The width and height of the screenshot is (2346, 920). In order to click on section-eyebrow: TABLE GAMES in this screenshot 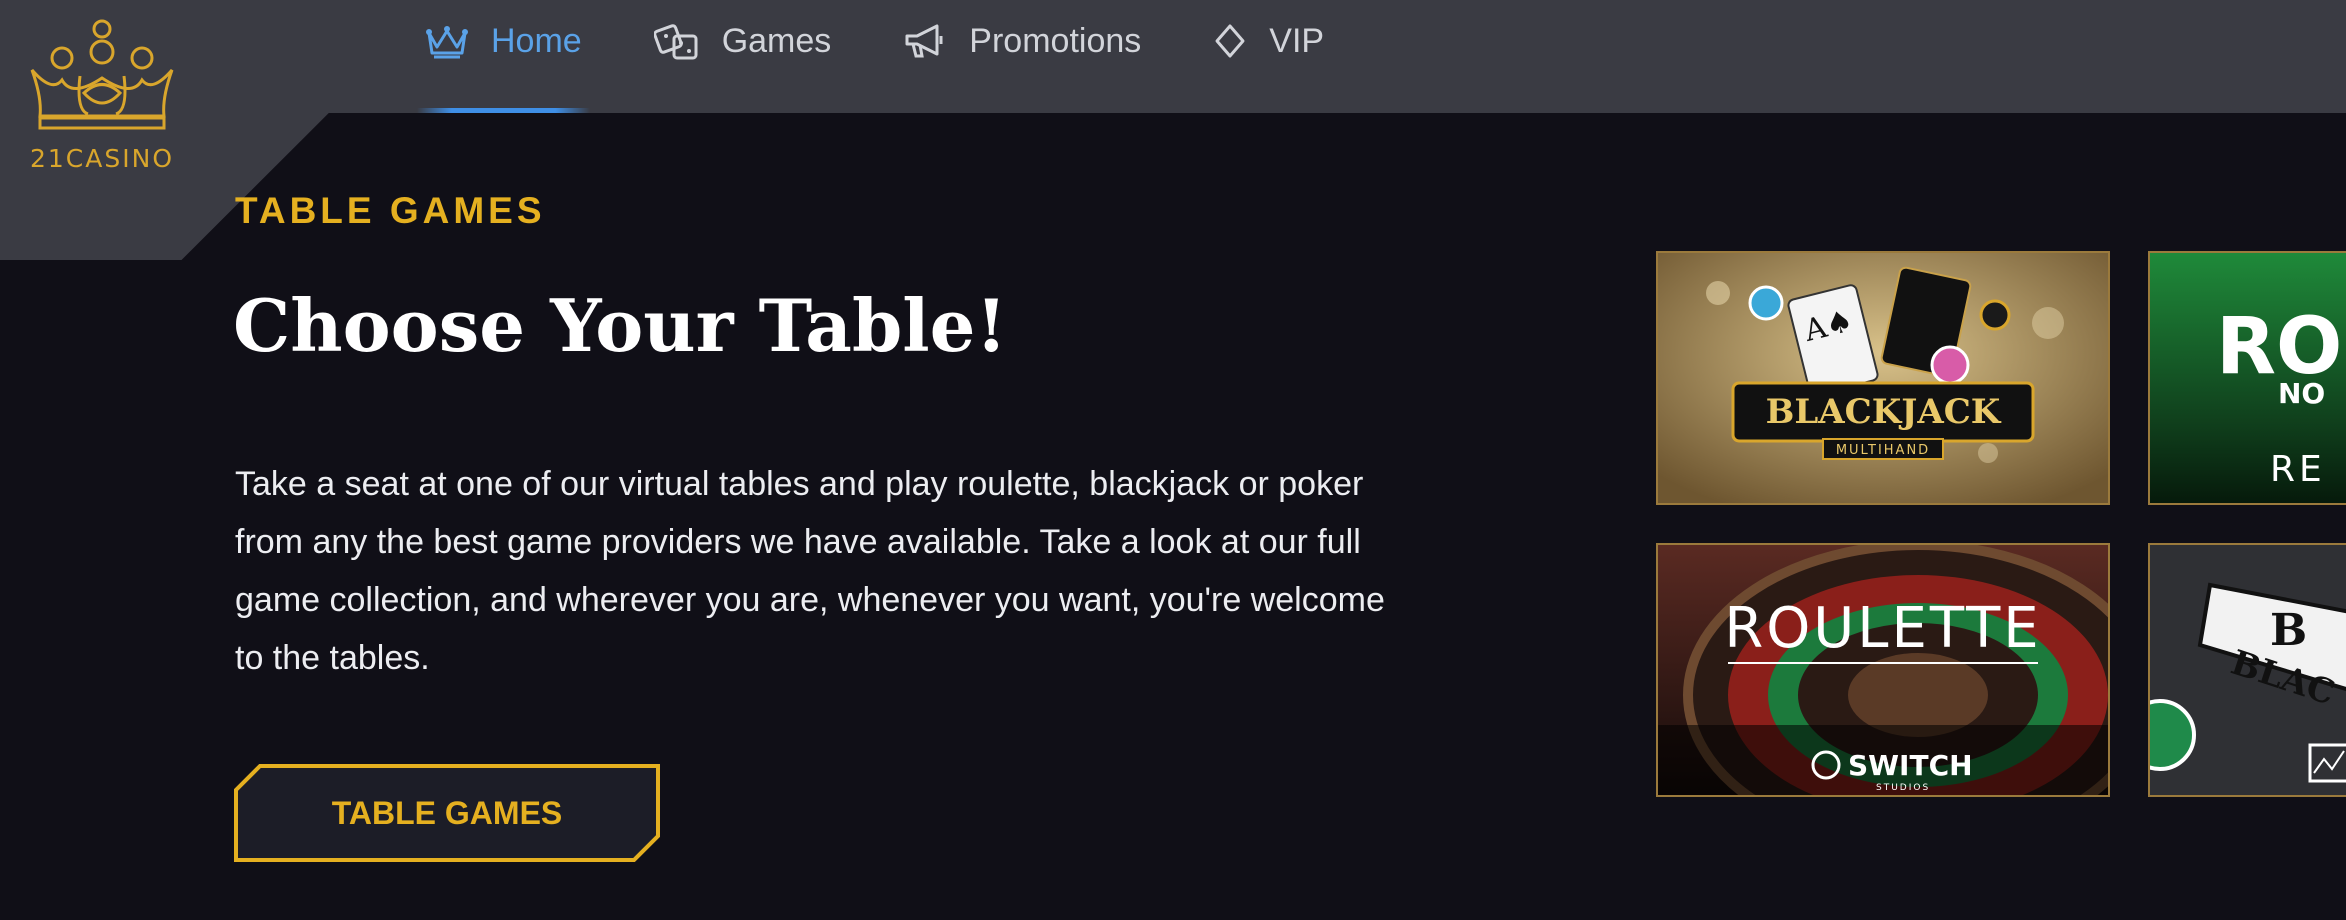, I will do `click(390, 210)`.